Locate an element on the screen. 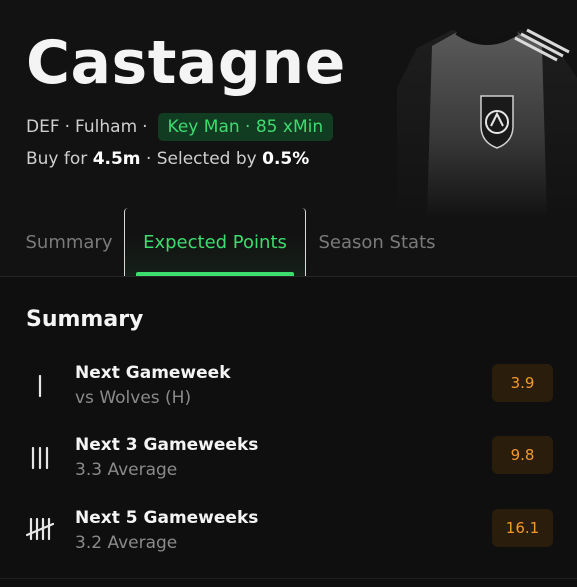  row-title: Next 3 Gameweeks is located at coordinates (167, 445).